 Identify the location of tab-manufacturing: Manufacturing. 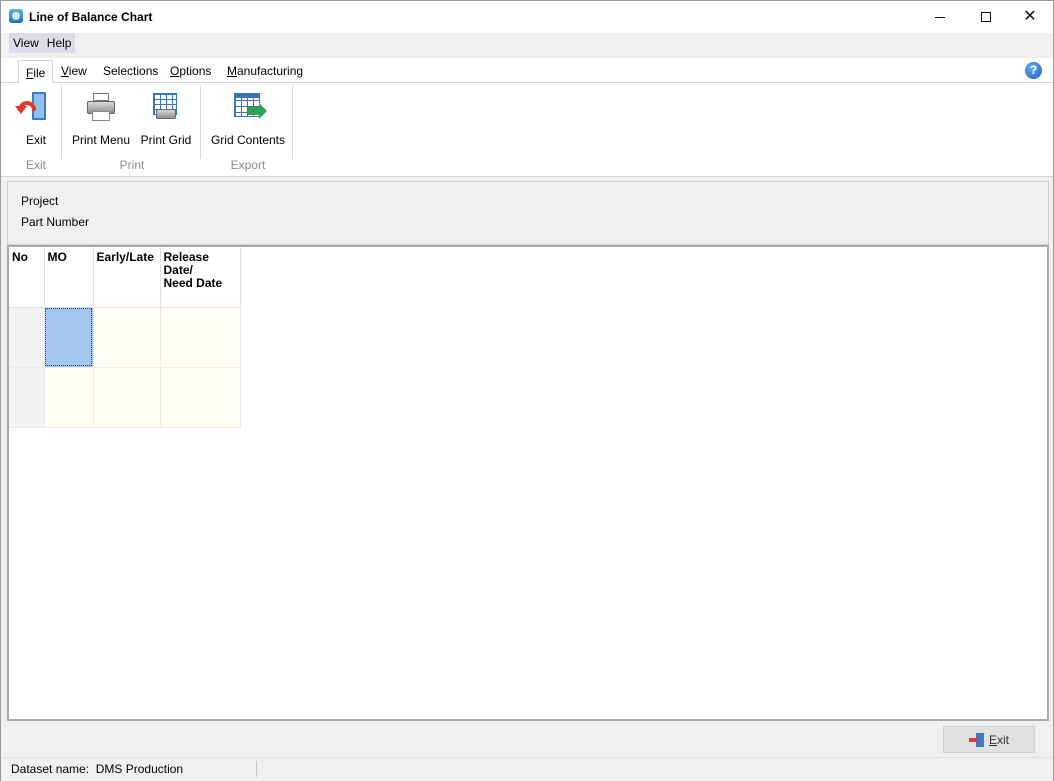
(265, 71).